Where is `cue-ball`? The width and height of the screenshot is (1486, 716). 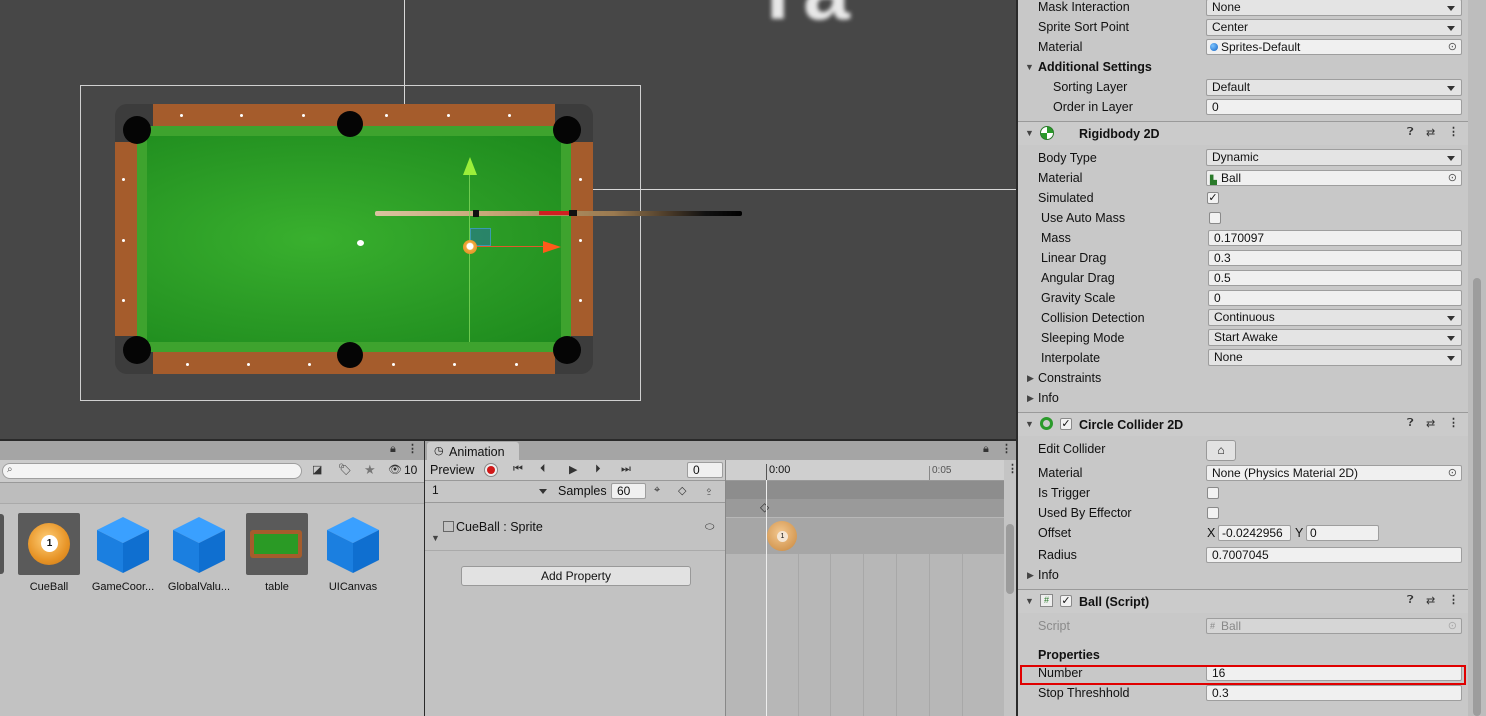 cue-ball is located at coordinates (470, 247).